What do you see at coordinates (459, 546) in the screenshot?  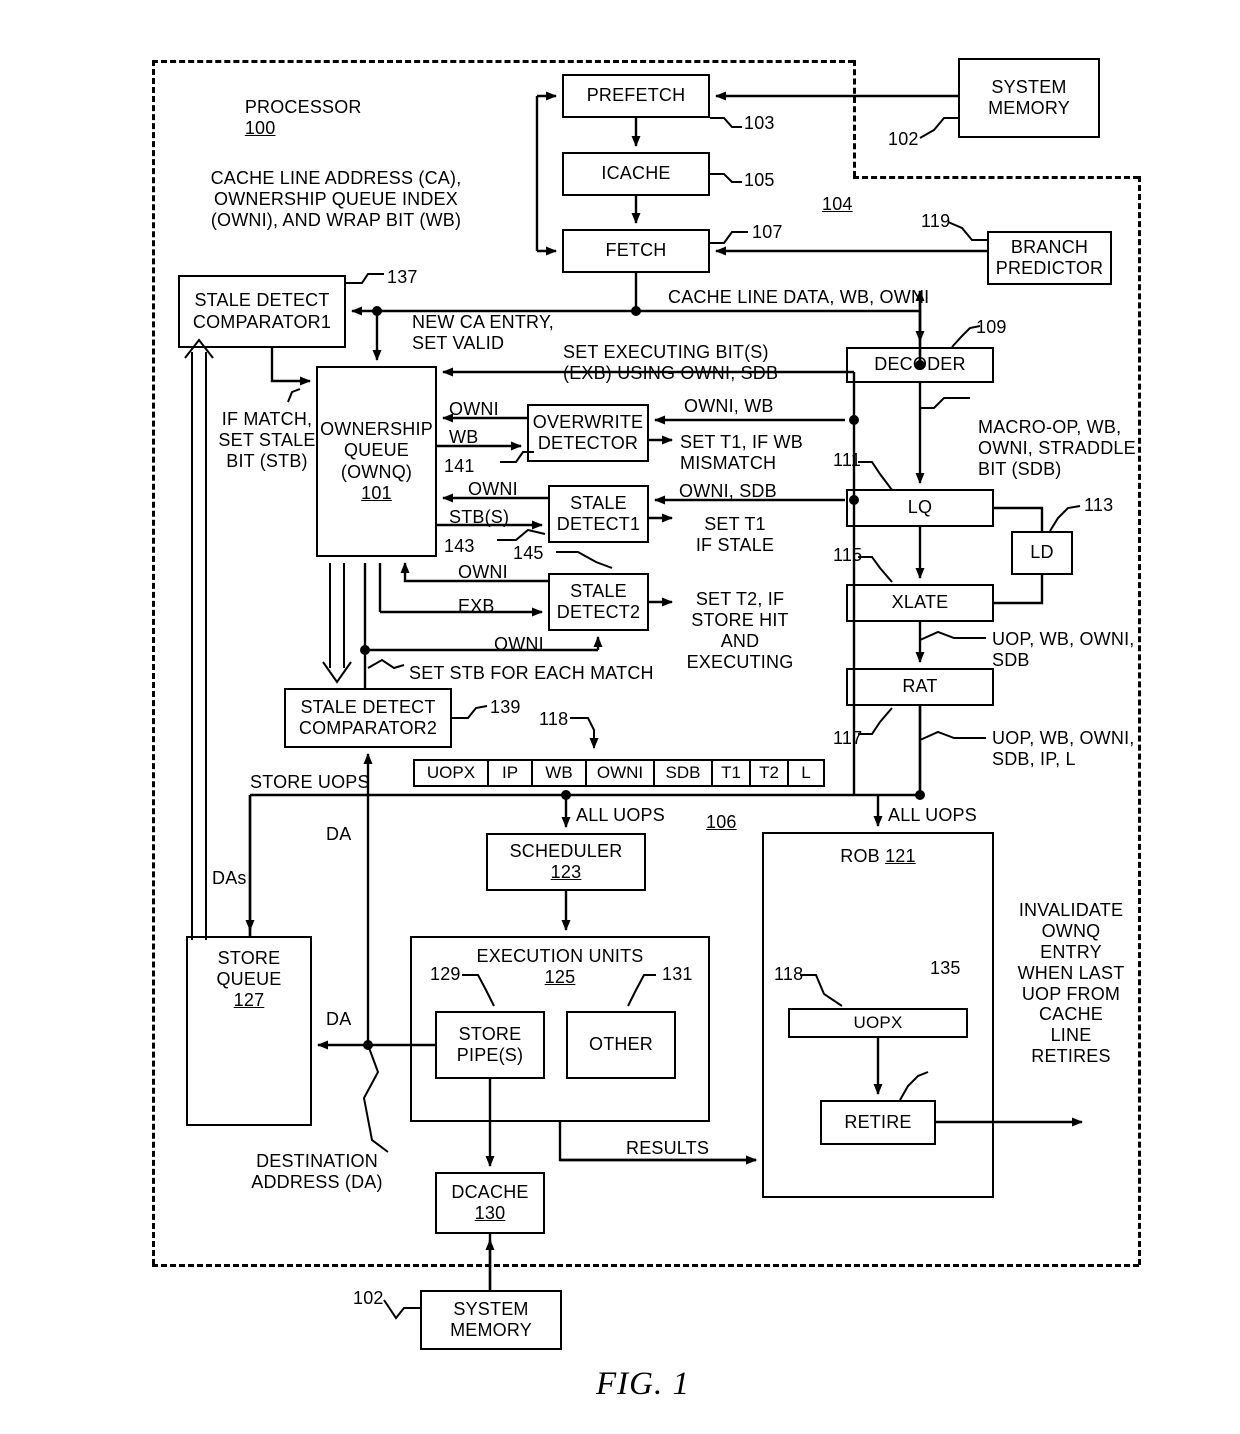 I see `ref-143: 143` at bounding box center [459, 546].